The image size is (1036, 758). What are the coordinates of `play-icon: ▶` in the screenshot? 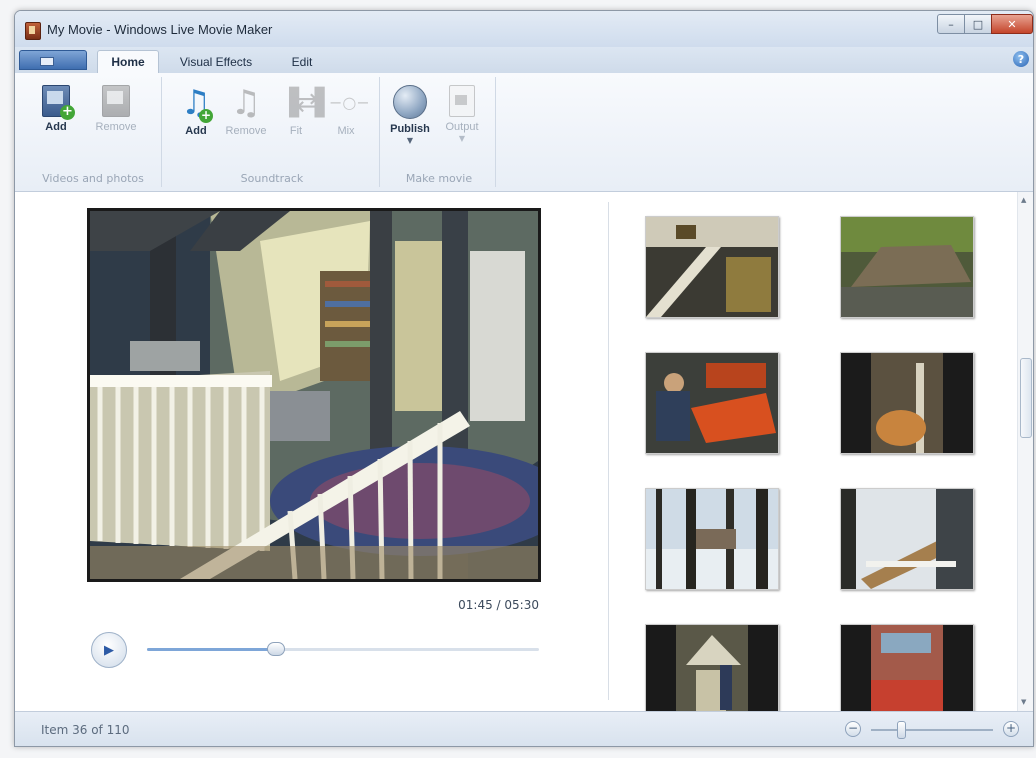 It's located at (109, 650).